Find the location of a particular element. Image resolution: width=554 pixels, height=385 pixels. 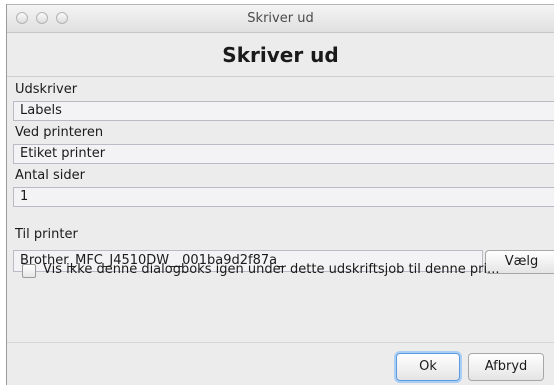

to-printer-label: Til printer is located at coordinates (46, 234).